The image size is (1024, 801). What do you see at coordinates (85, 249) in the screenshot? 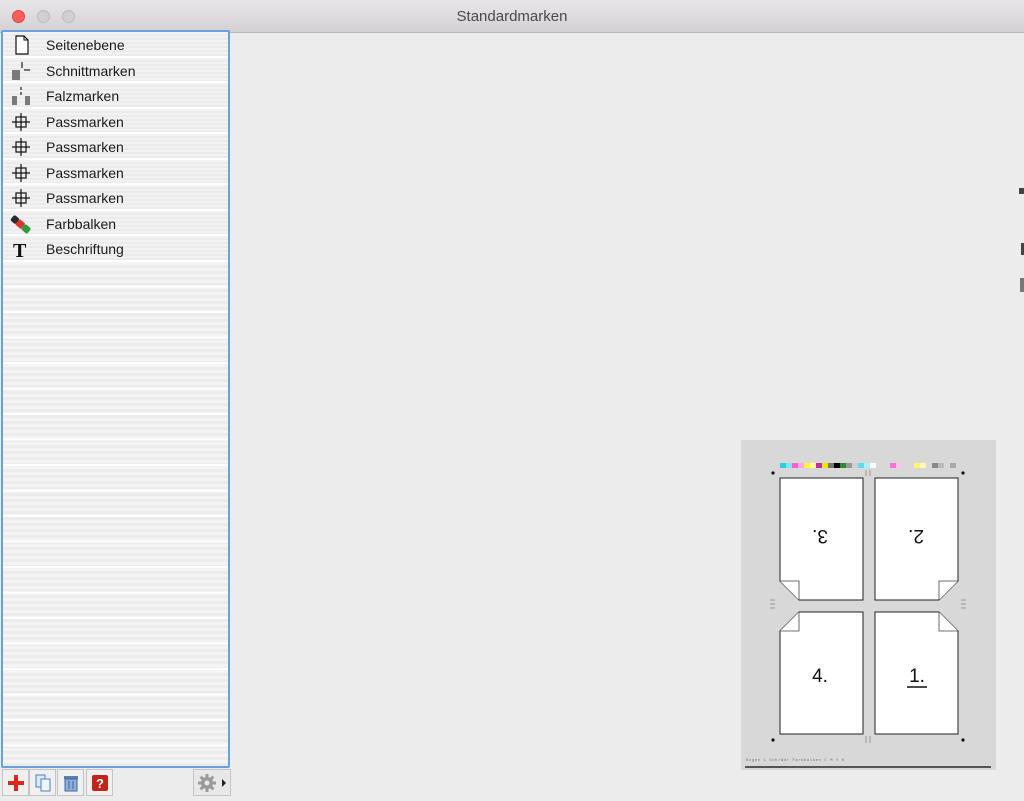
I see `list-item-label: Beschriftung` at bounding box center [85, 249].